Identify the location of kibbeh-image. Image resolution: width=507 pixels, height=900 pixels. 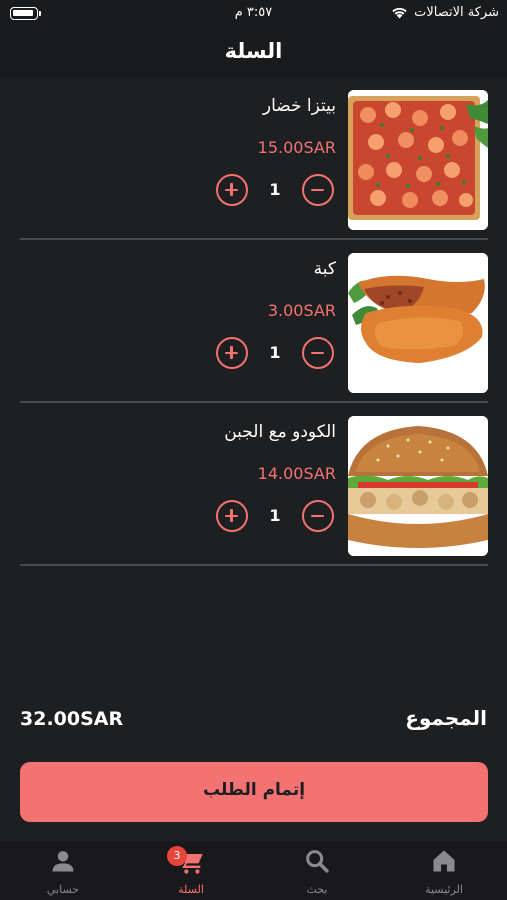
(418, 323).